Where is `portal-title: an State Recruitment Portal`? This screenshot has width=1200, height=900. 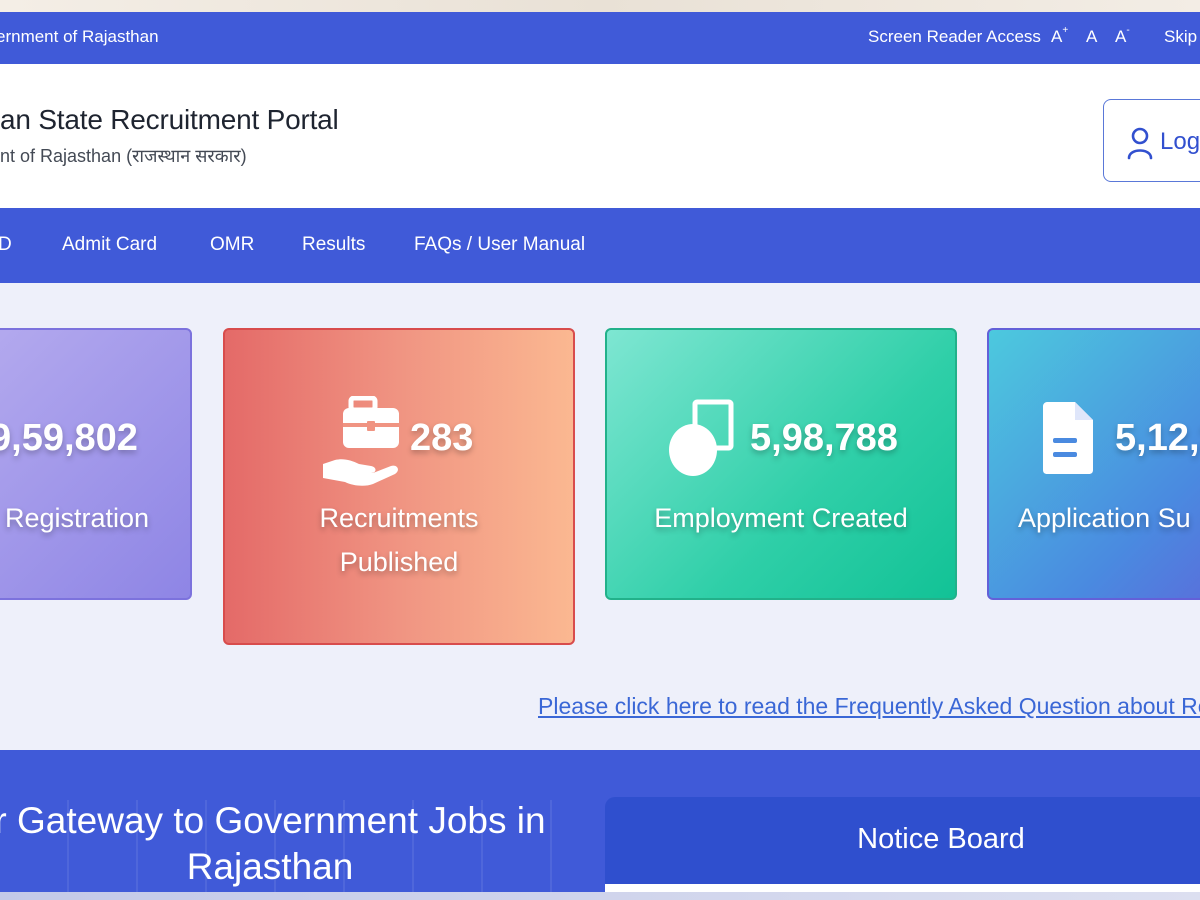
portal-title: an State Recruitment Portal is located at coordinates (169, 119).